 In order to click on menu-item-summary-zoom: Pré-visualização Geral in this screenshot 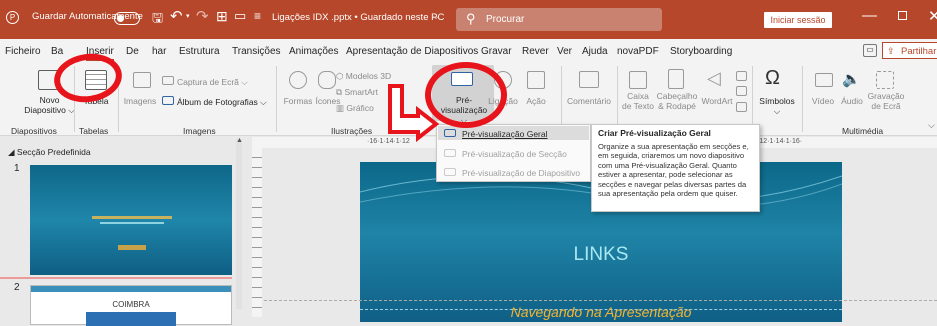, I will do `click(505, 134)`.